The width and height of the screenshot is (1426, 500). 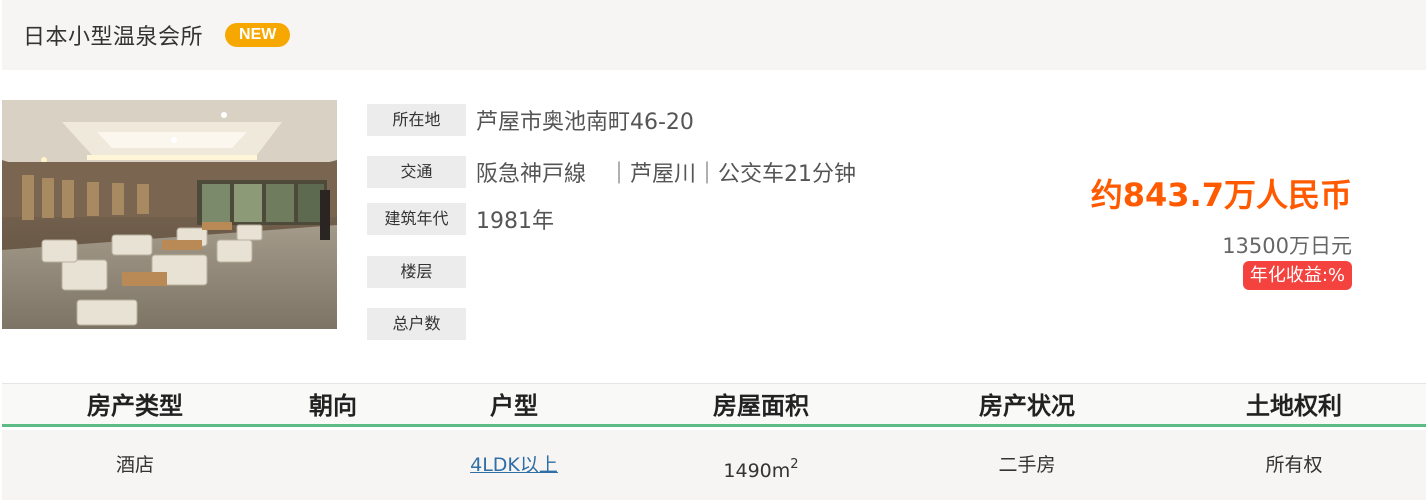 I want to click on new-badge: NEW, so click(x=258, y=35).